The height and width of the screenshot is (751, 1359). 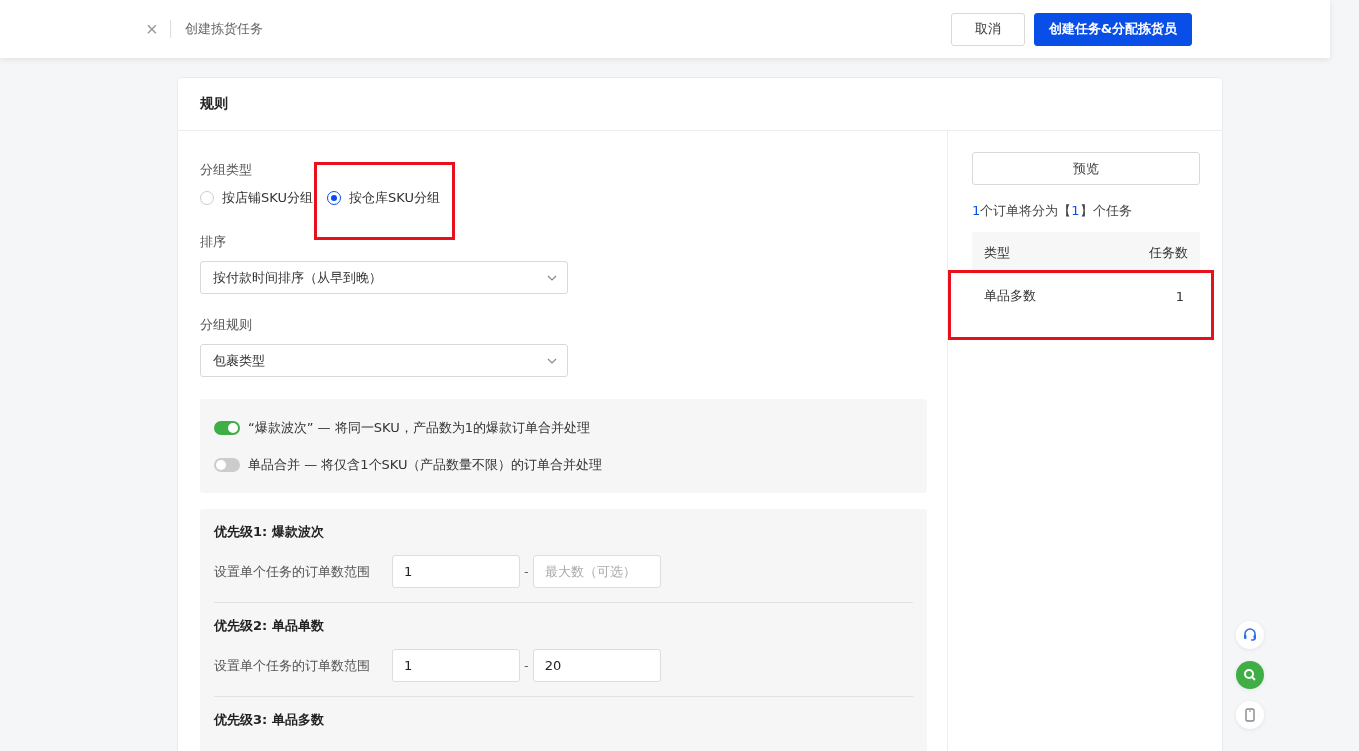 What do you see at coordinates (384, 360) in the screenshot?
I see `rule-select: 包裹类型` at bounding box center [384, 360].